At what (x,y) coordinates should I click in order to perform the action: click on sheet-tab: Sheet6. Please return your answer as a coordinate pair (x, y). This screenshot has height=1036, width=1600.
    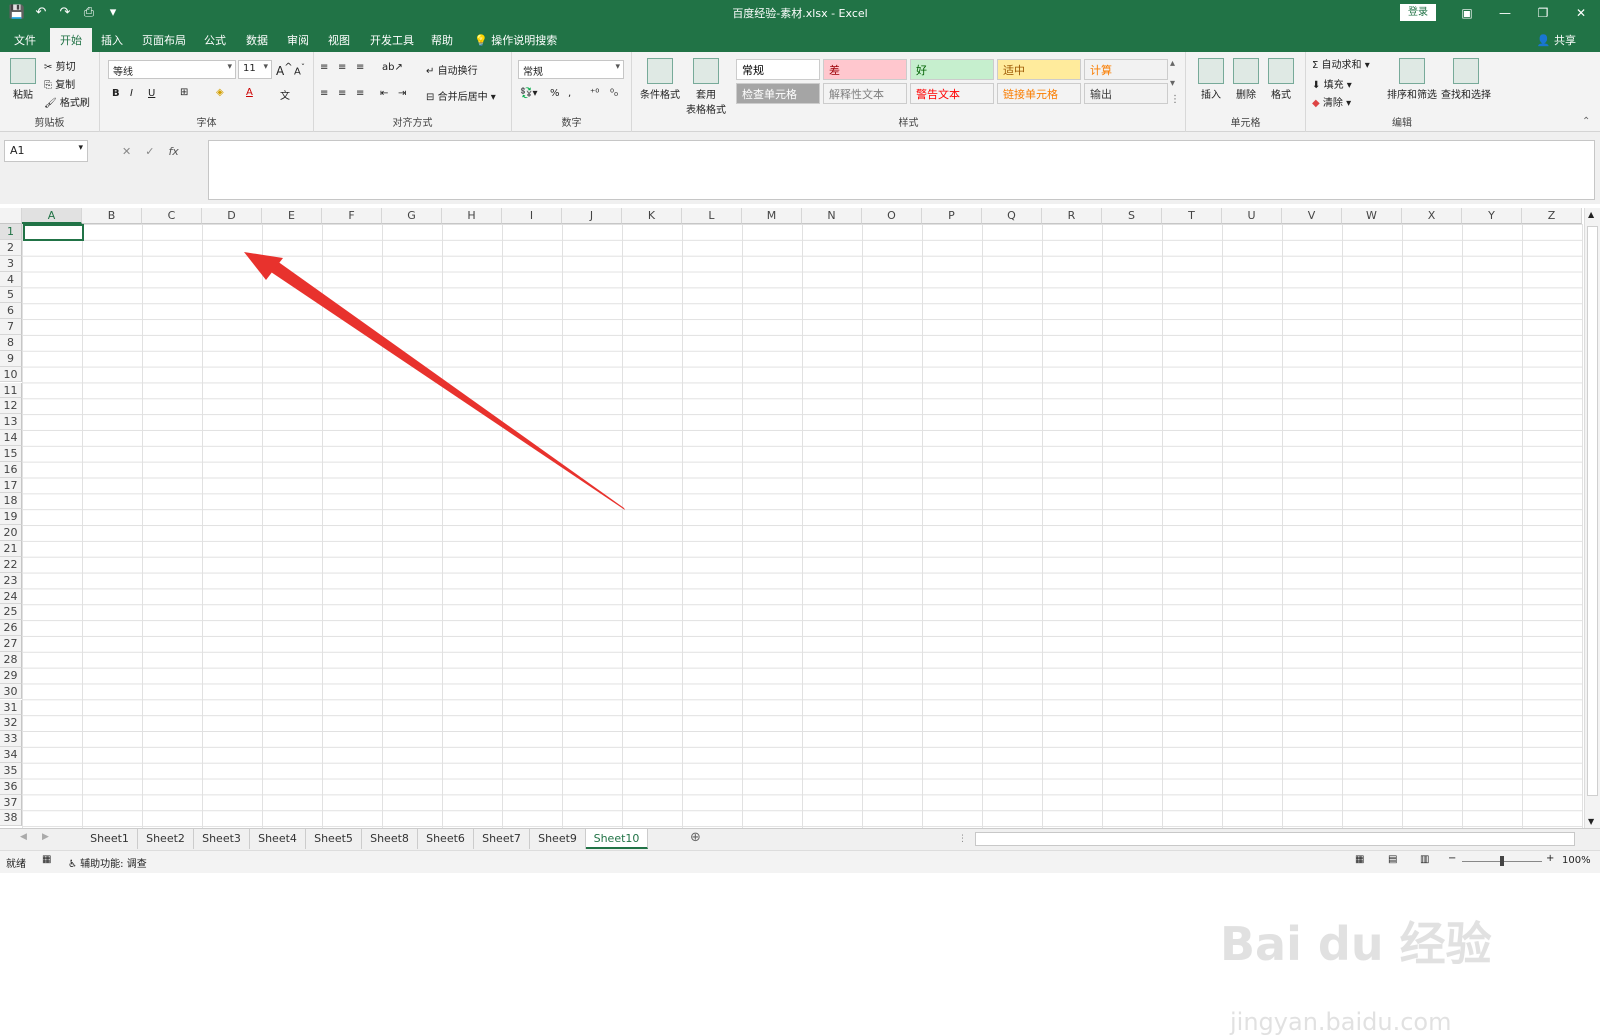
    Looking at the image, I should click on (446, 839).